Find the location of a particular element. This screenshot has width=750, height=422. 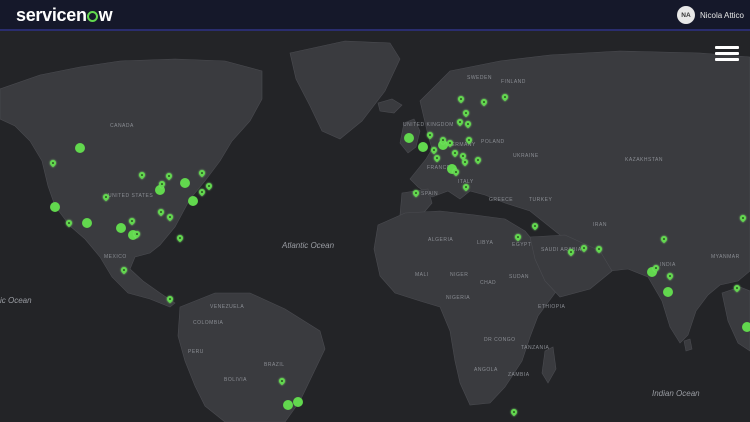

label-venezuela: VENEZUELA is located at coordinates (227, 307).